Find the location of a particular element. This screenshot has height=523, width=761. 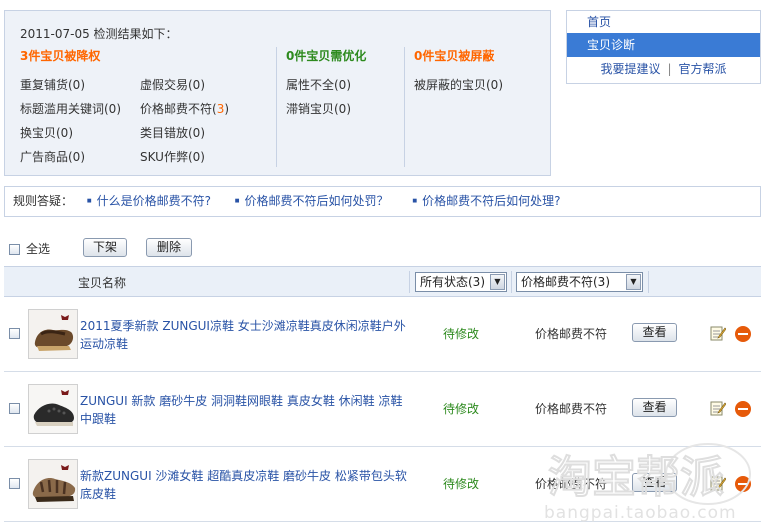

fake-trade-count: 虚假交易(0) is located at coordinates (172, 85).